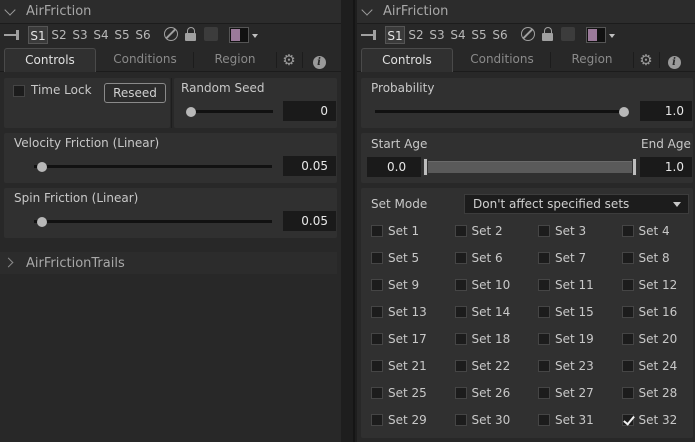  Describe the element at coordinates (580, 259) in the screenshot. I see `set-checkbox-item: Set 7` at that location.